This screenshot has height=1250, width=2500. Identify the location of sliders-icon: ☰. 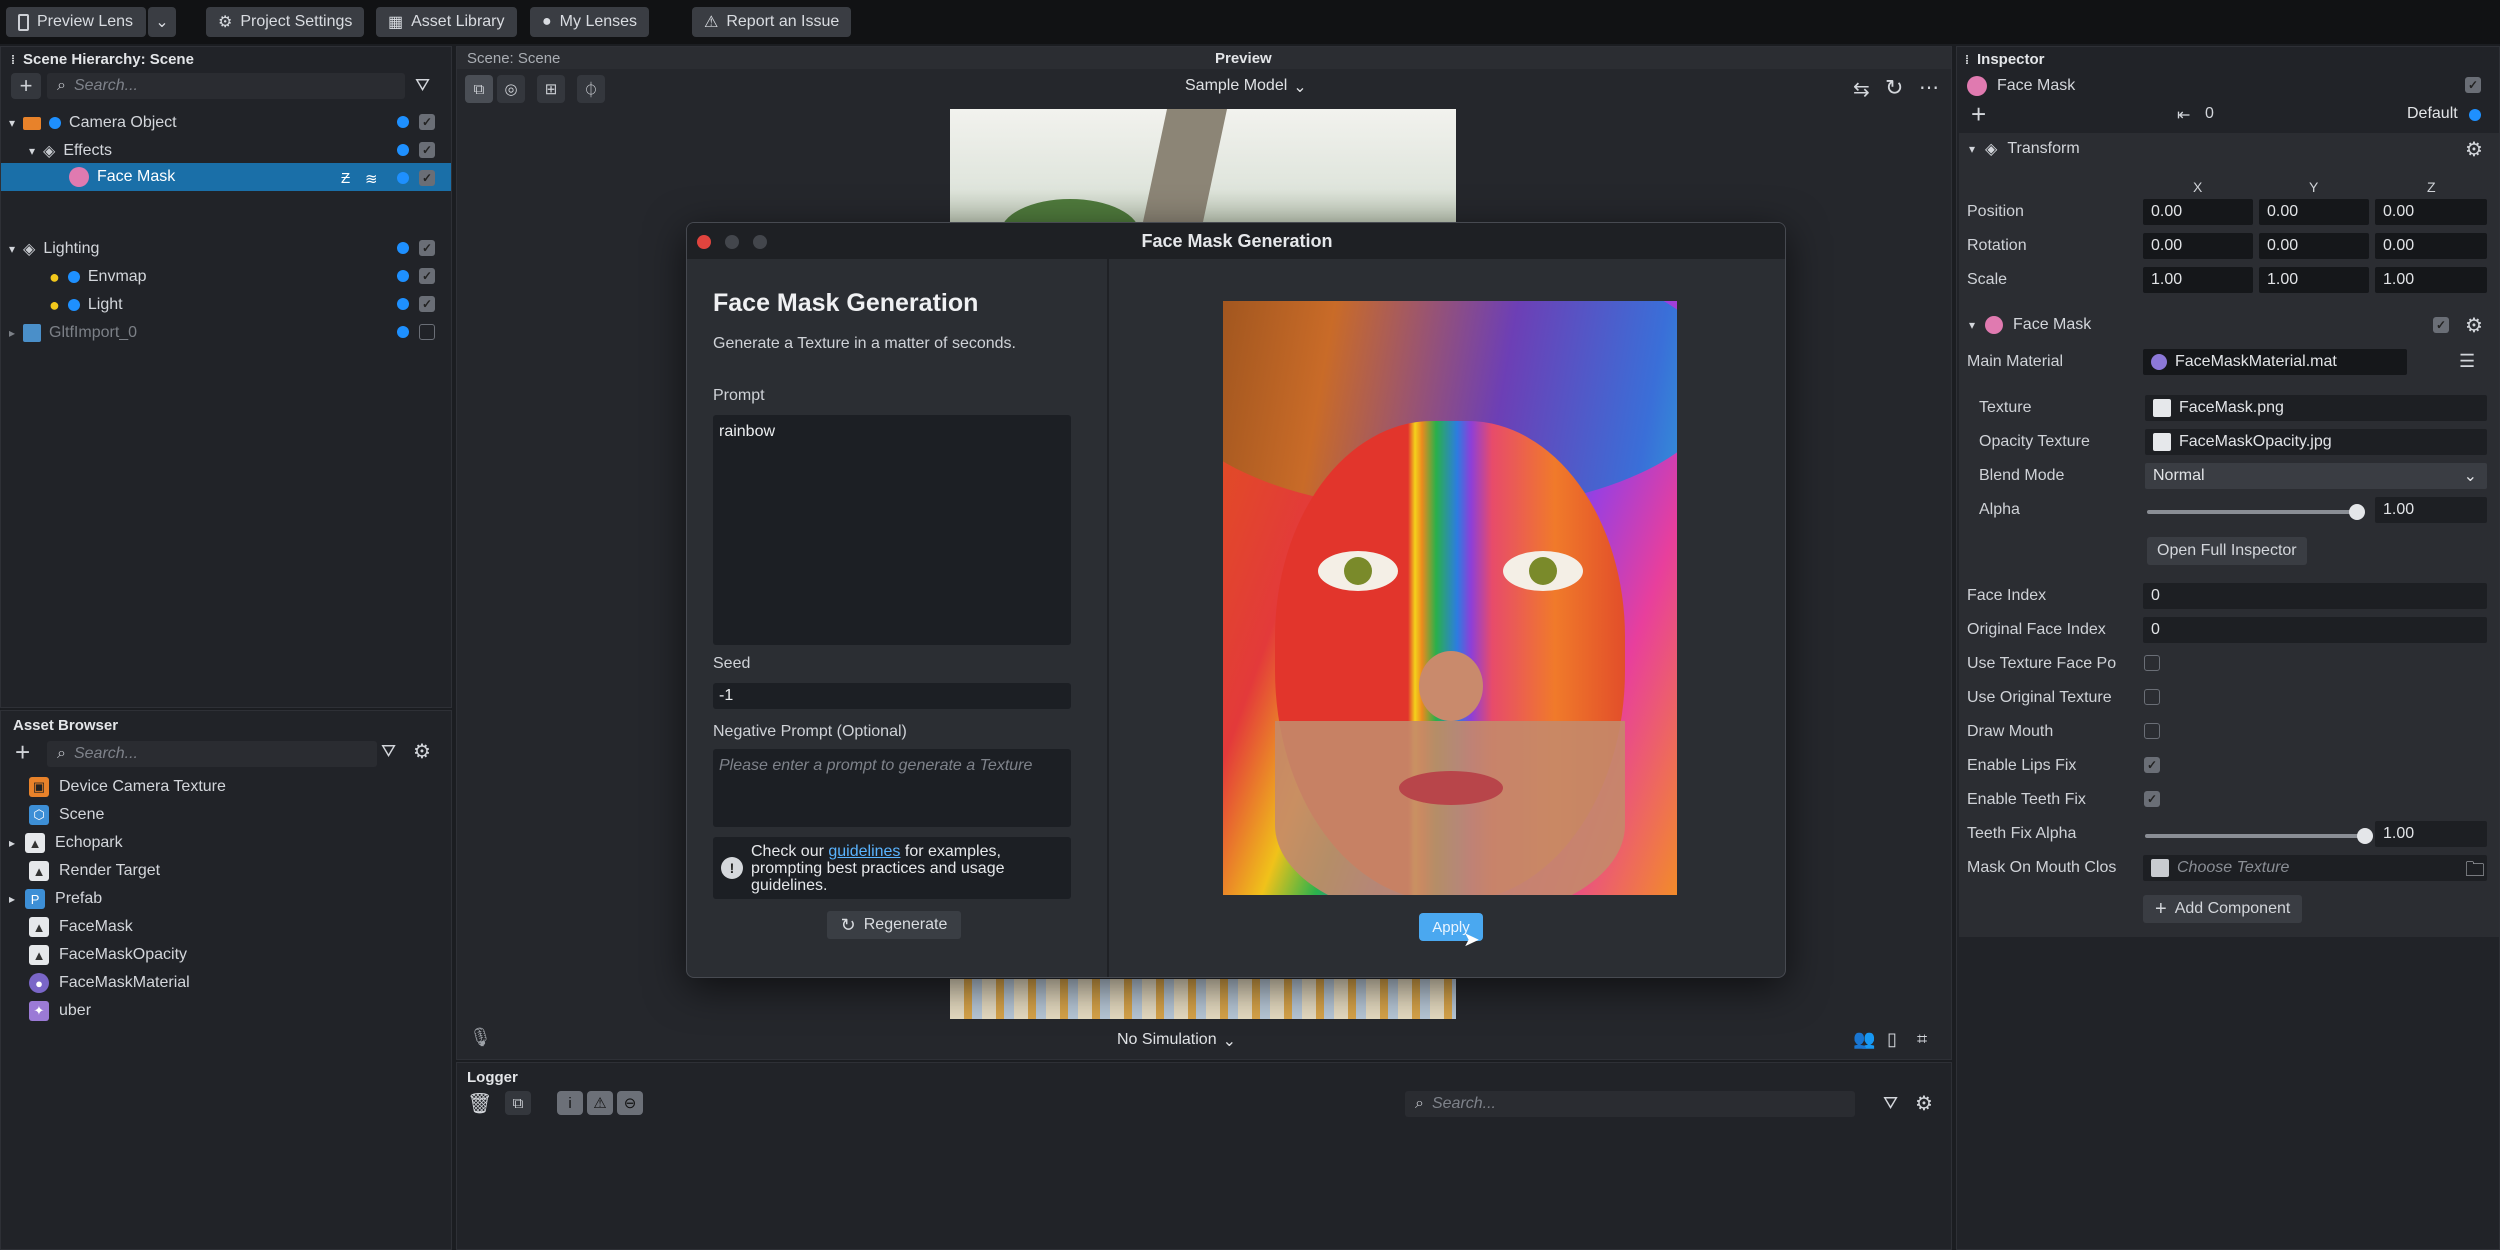
(2467, 361).